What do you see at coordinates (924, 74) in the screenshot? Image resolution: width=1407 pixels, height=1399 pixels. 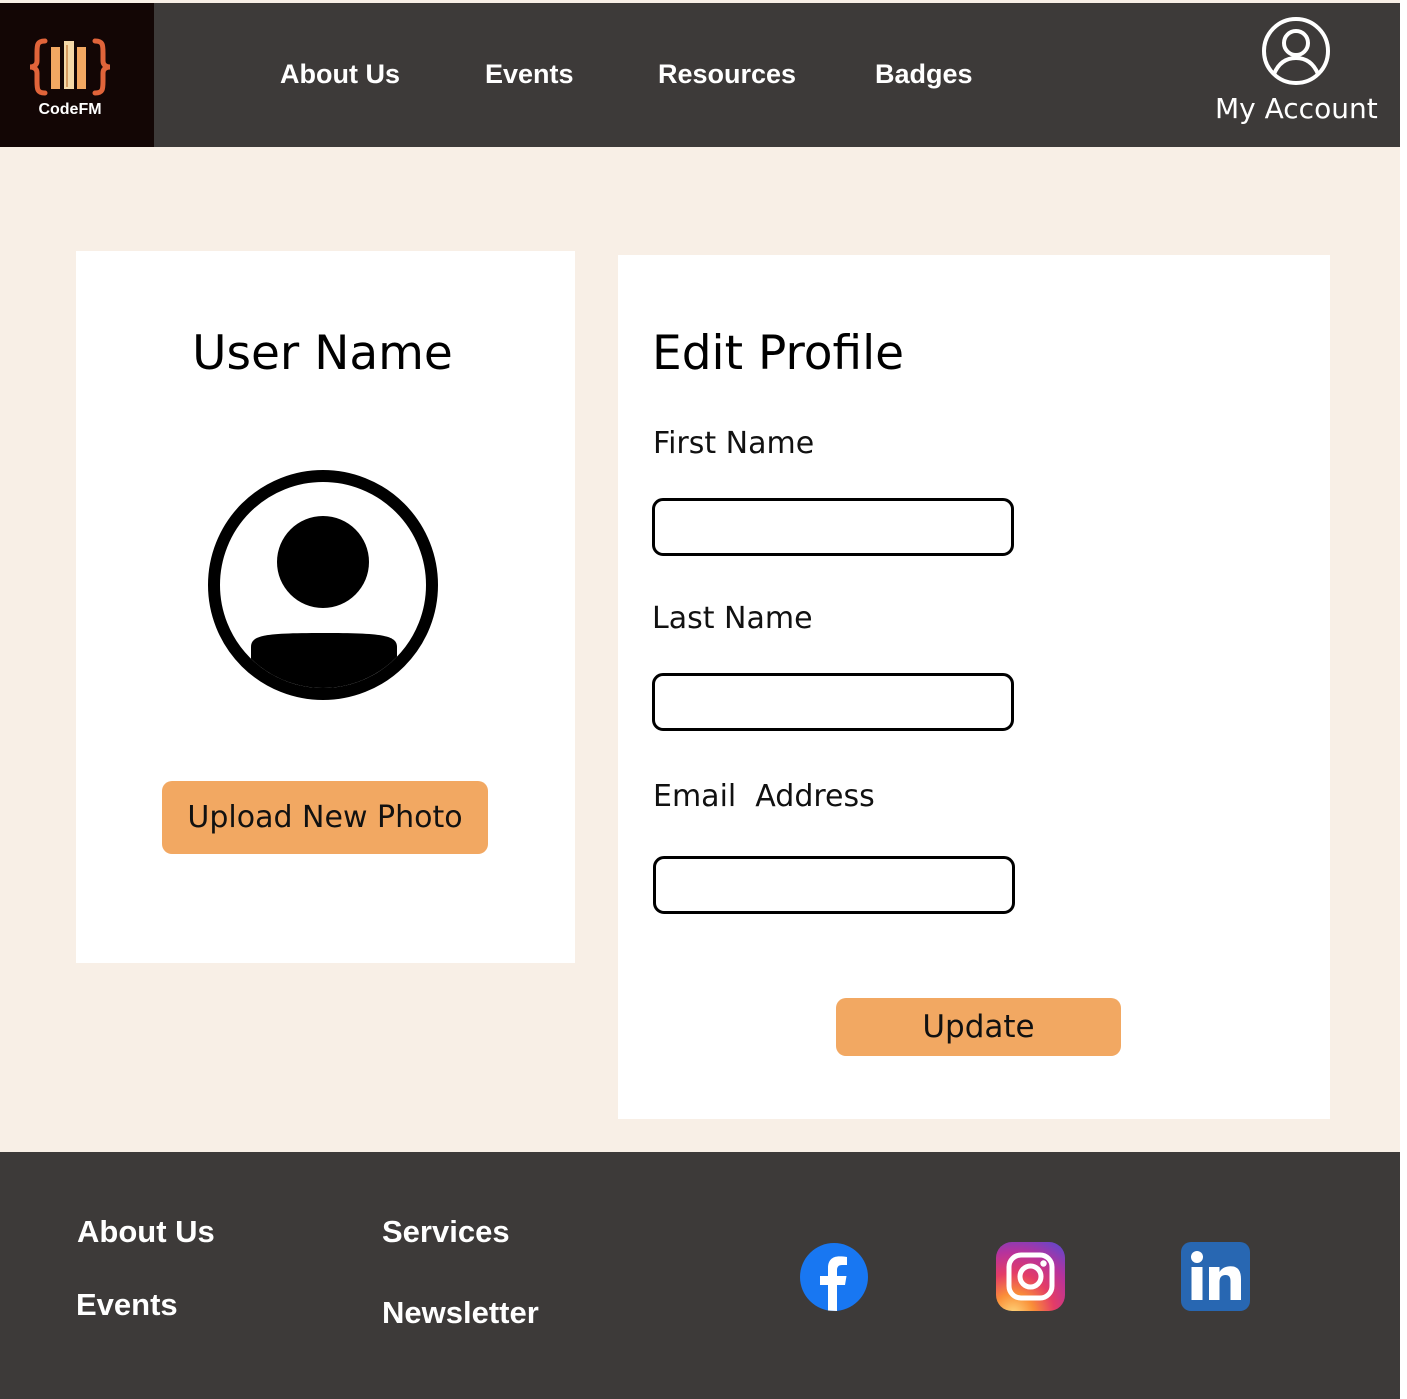 I see `nav-badges: Badges` at bounding box center [924, 74].